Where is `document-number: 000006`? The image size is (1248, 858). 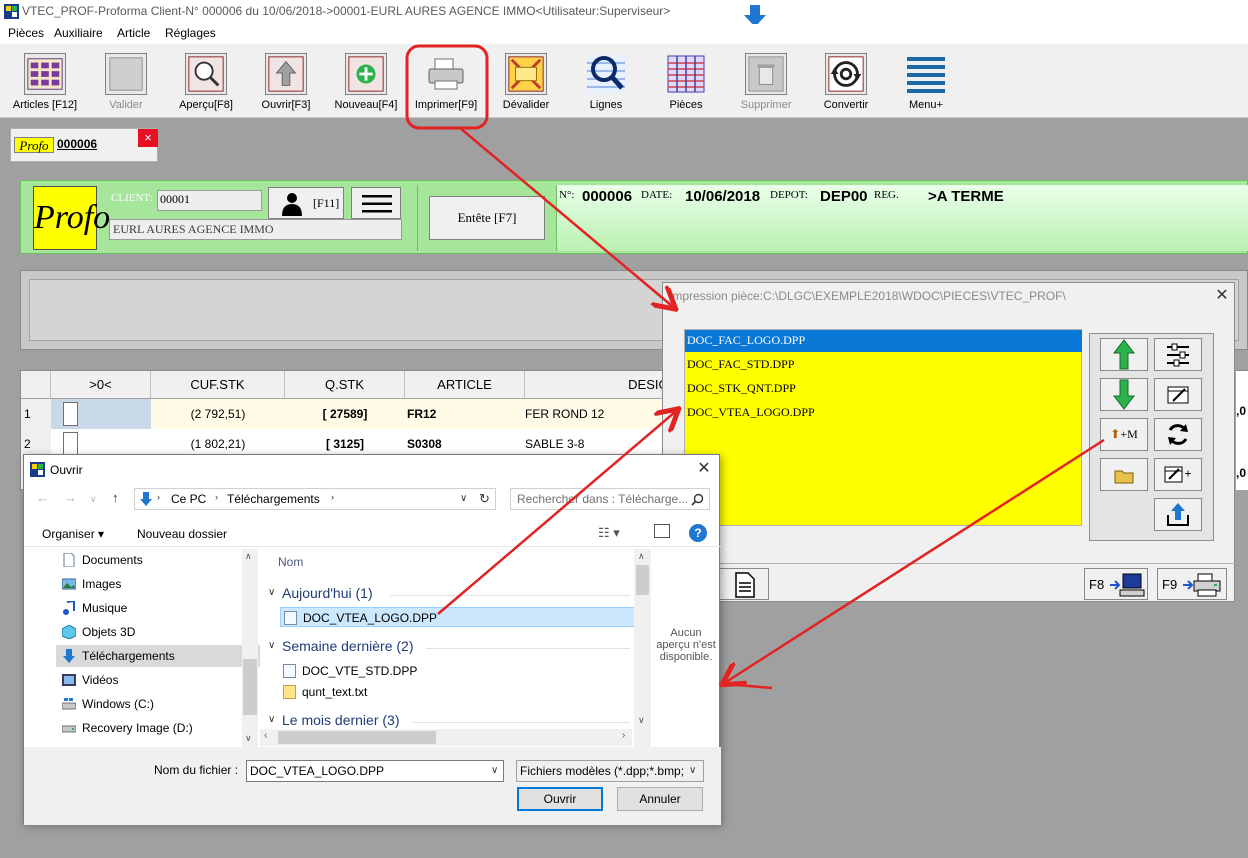 document-number: 000006 is located at coordinates (77, 144).